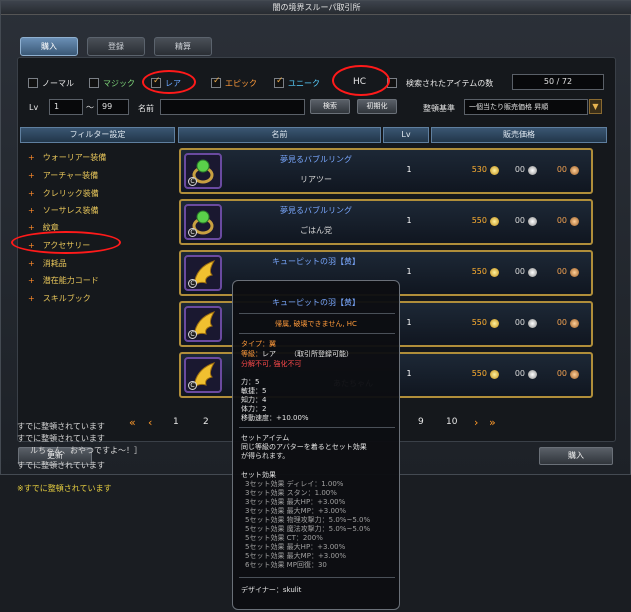  What do you see at coordinates (241, 83) in the screenshot?
I see `epic-label: エピック` at bounding box center [241, 83].